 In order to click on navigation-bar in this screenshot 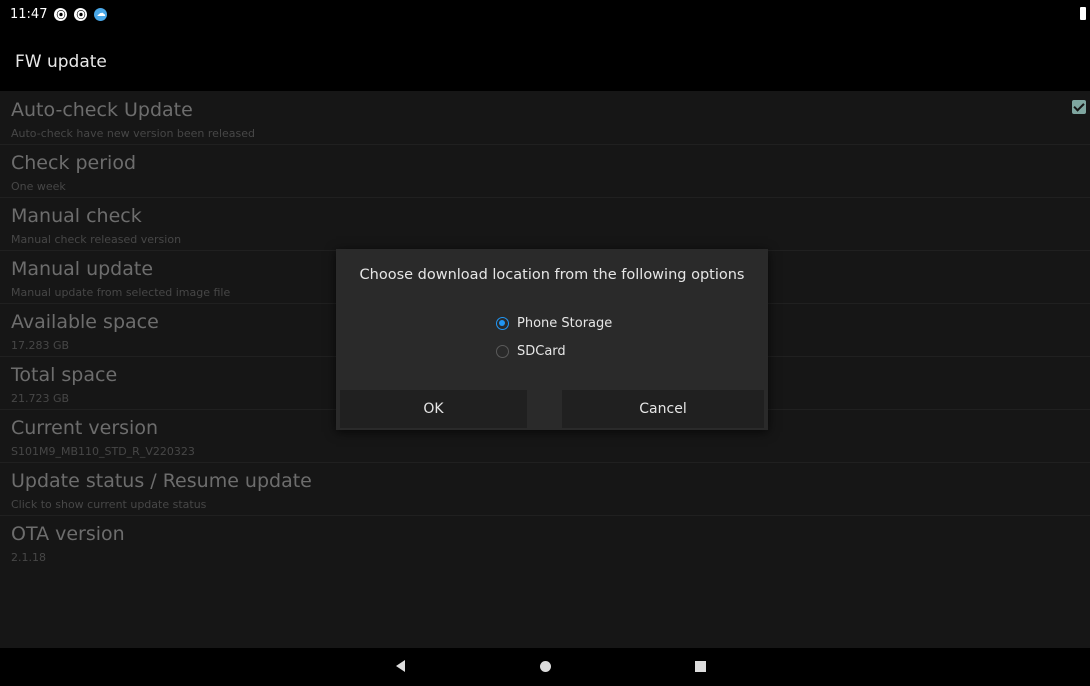, I will do `click(545, 667)`.